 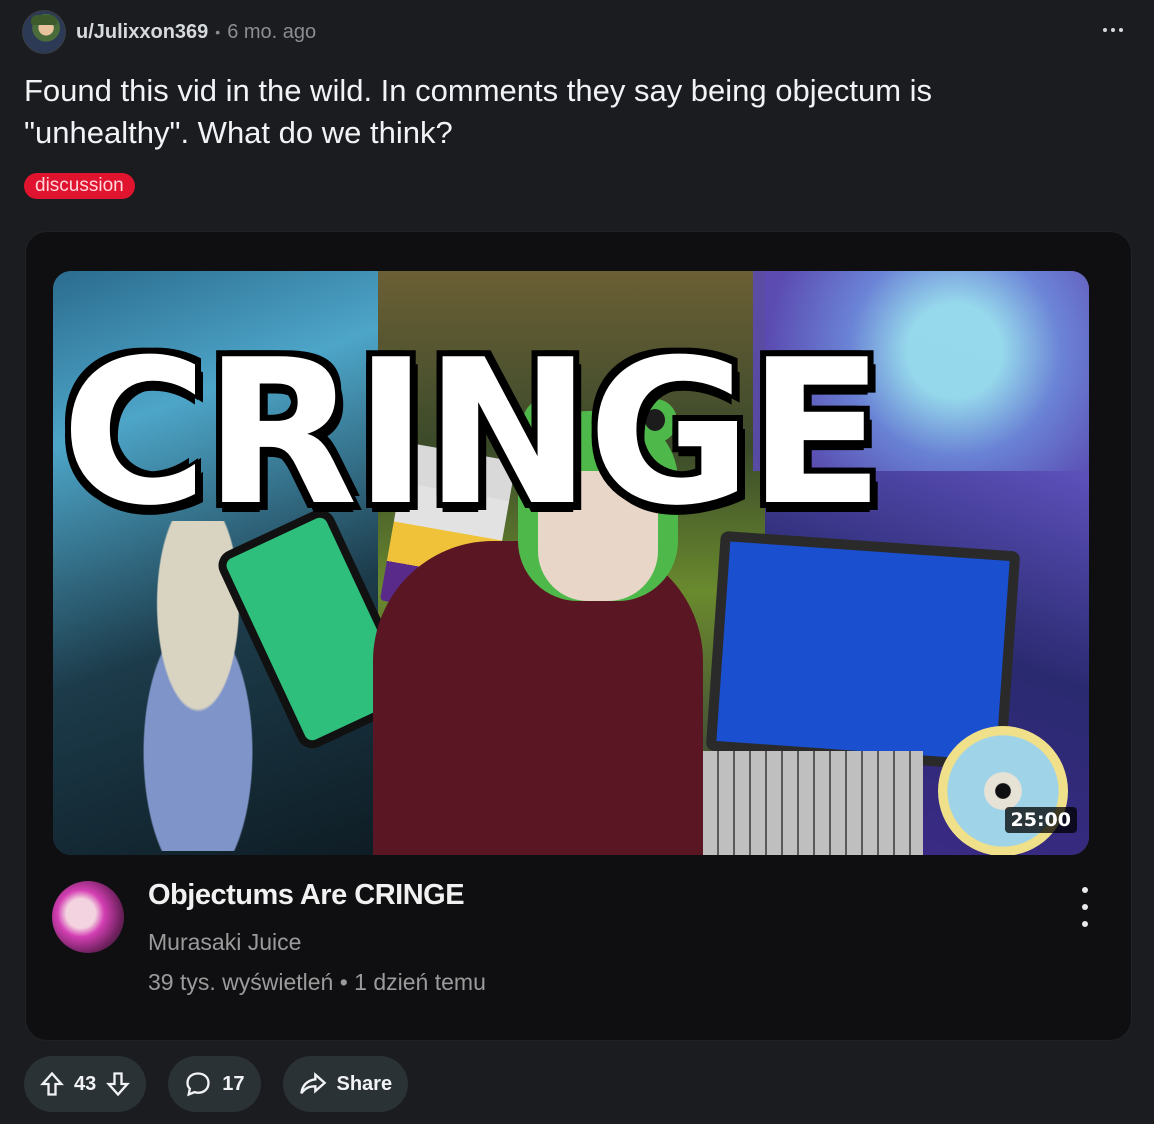 I want to click on video-meta: 39 tys. wyświetleń • 1 dzień temu, so click(x=317, y=982).